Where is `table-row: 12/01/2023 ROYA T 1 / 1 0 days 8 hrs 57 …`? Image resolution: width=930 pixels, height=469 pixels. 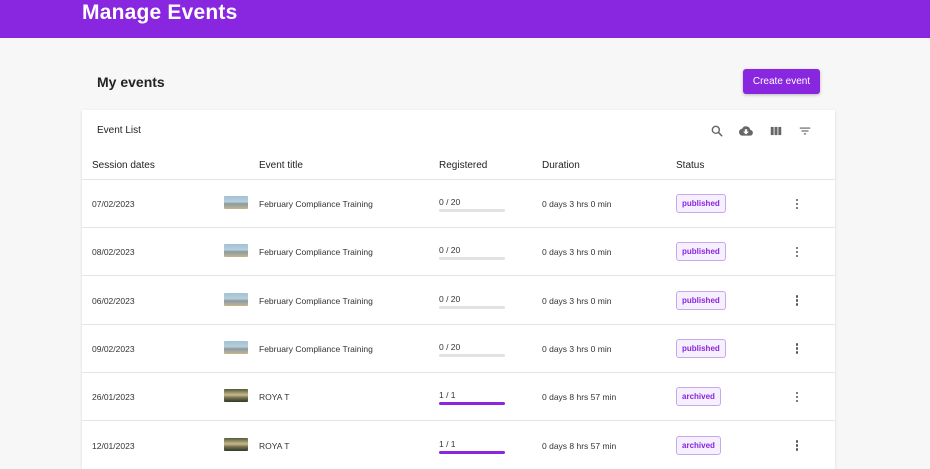
table-row: 12/01/2023 ROYA T 1 / 1 0 days 8 hrs 57 … is located at coordinates (458, 445).